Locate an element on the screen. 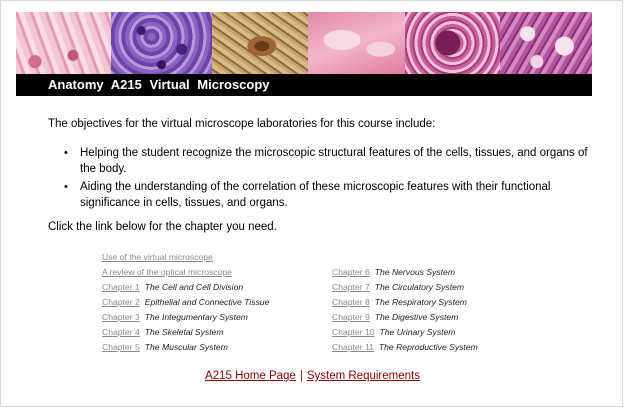  glomerulus-image is located at coordinates (452, 43).